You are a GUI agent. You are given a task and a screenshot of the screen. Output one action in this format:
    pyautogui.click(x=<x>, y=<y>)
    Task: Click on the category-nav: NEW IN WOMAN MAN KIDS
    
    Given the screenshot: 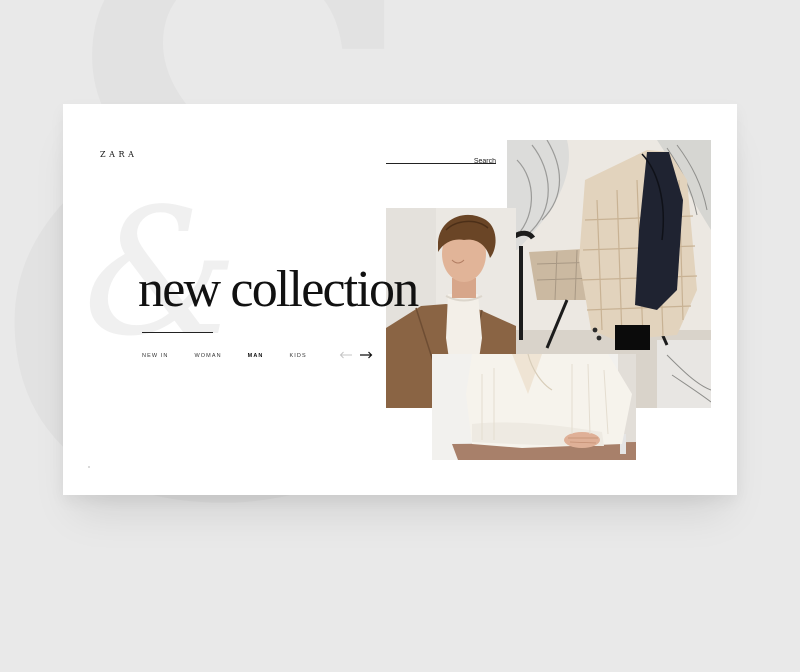 What is the action you would take?
    pyautogui.click(x=237, y=356)
    